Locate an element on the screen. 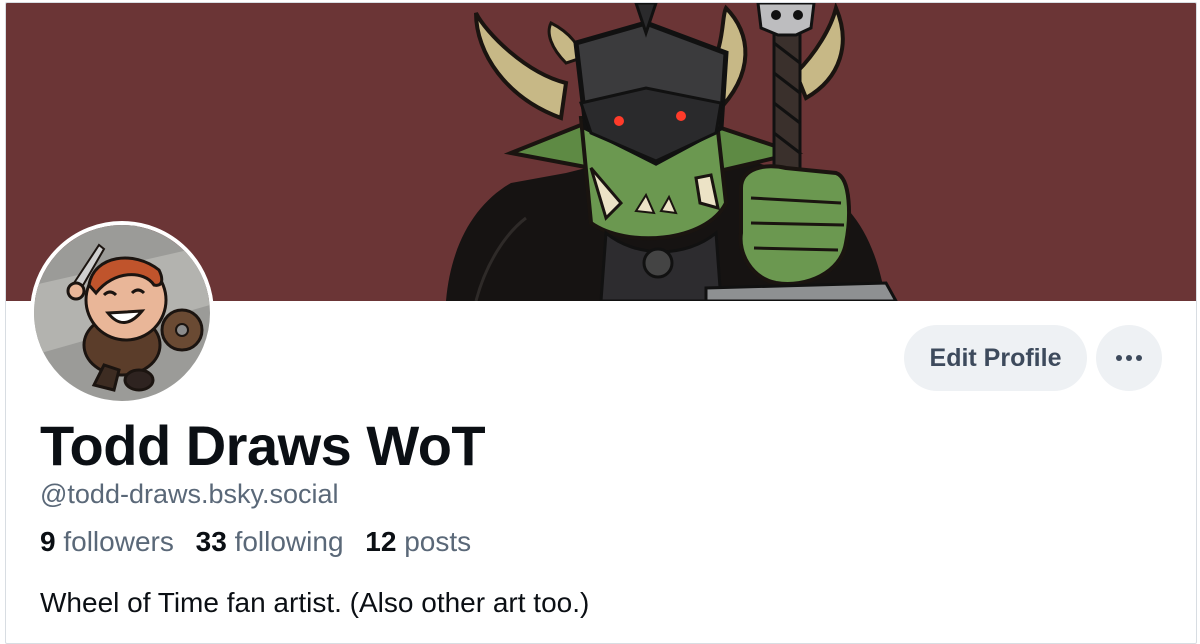 The height and width of the screenshot is (644, 1200). display-name: Todd Draws WoT is located at coordinates (263, 445).